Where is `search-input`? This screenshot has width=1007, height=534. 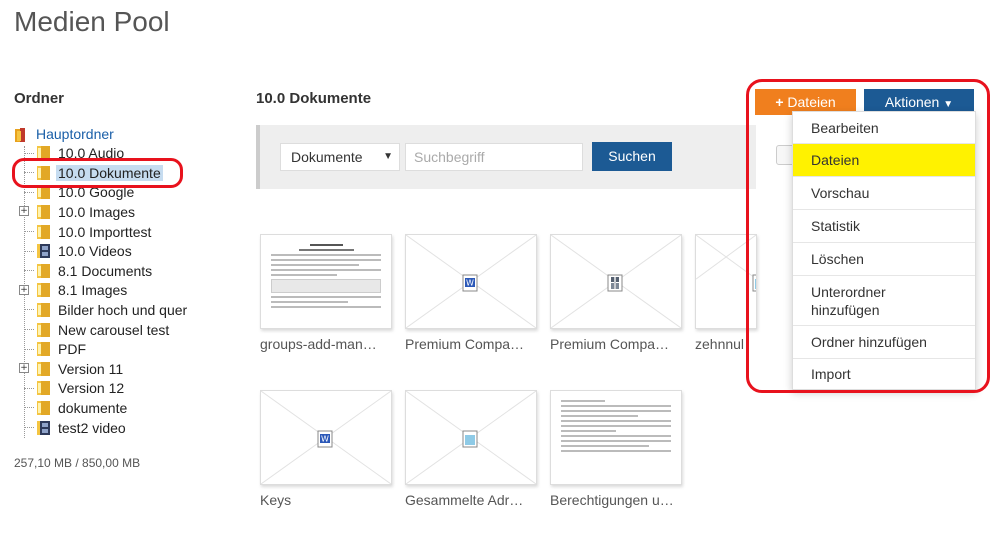 search-input is located at coordinates (494, 157).